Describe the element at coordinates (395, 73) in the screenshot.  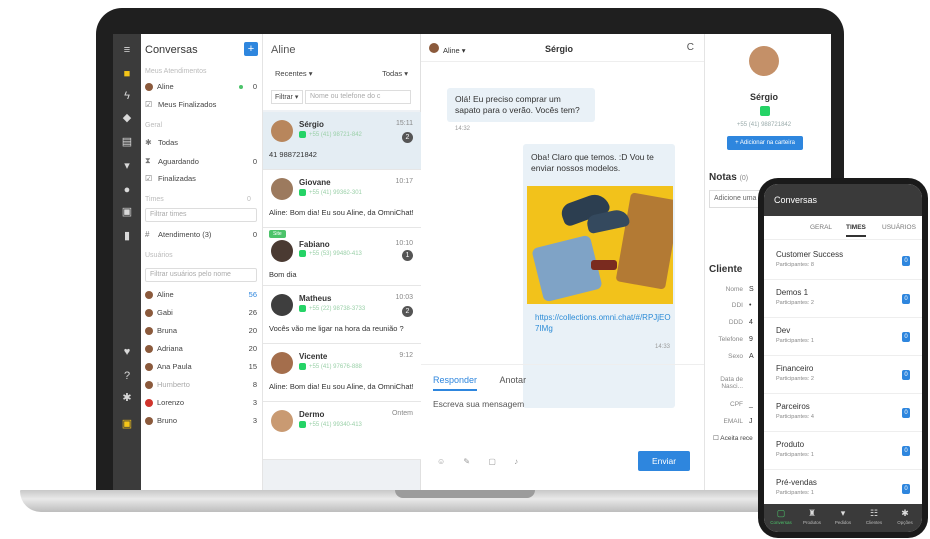
I see `todas-dropdown: Todas ▾` at that location.